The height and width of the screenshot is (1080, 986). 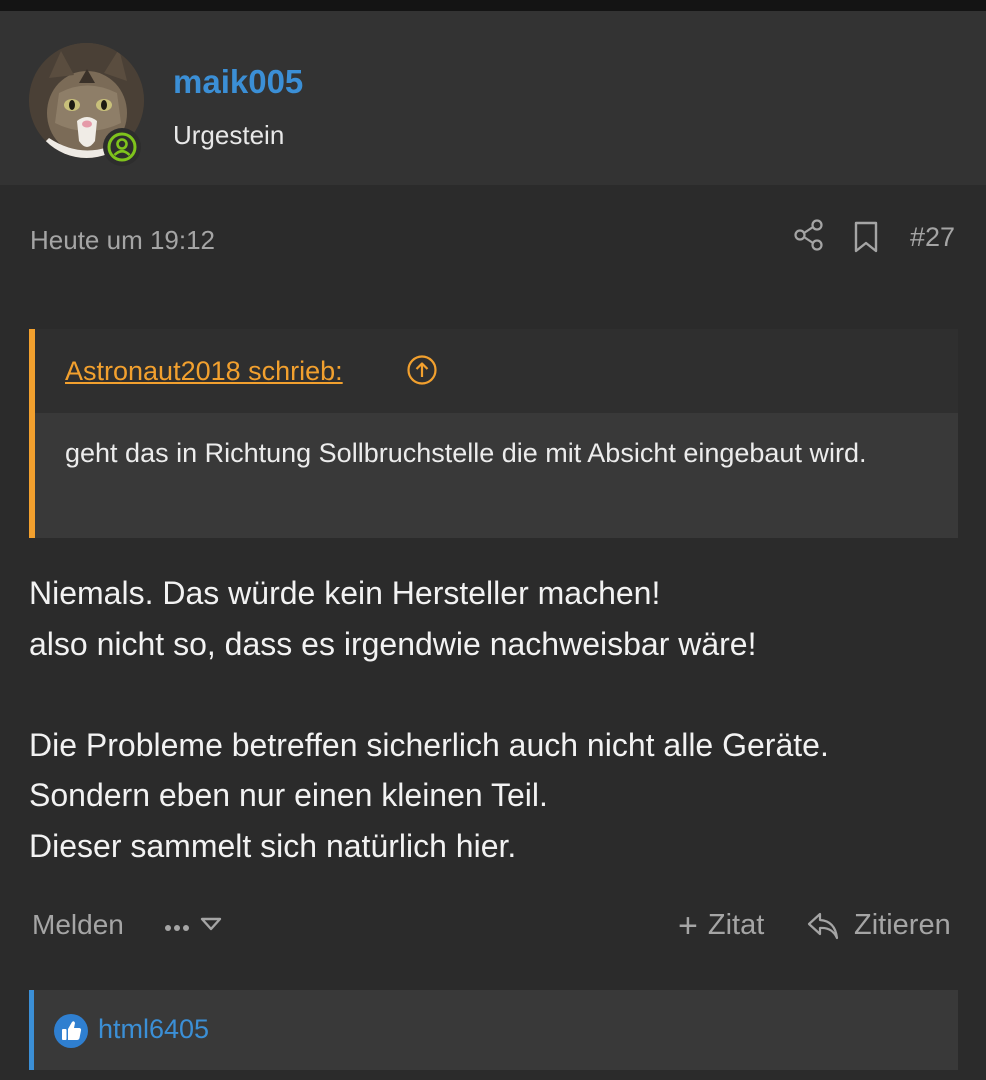 I want to click on reactions-accent-bar, so click(x=31, y=1030).